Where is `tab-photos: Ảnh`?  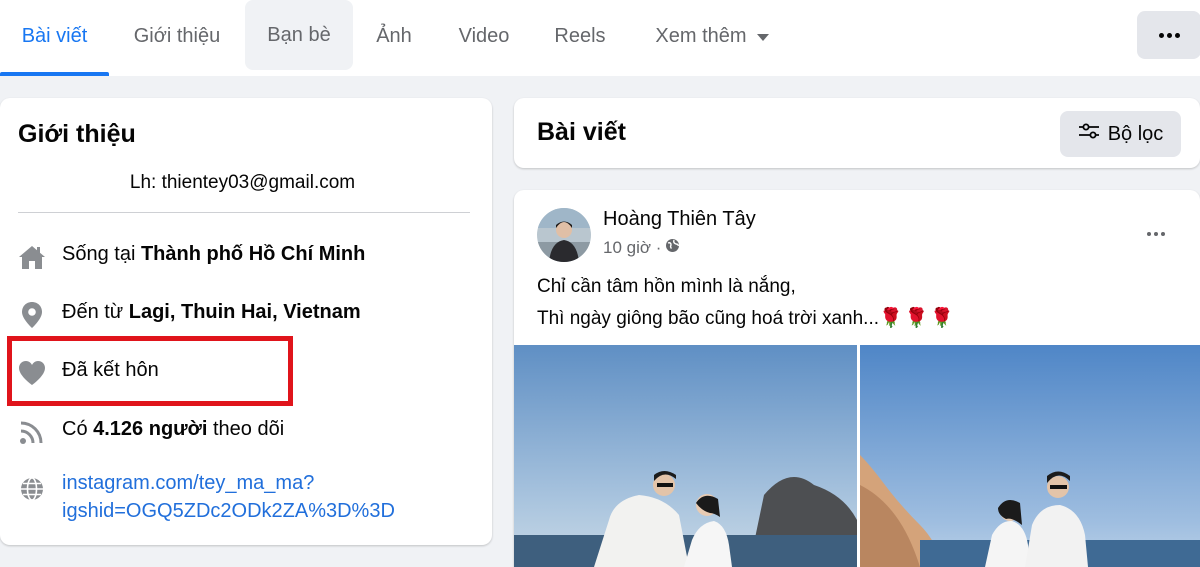
tab-photos: Ảnh is located at coordinates (394, 36).